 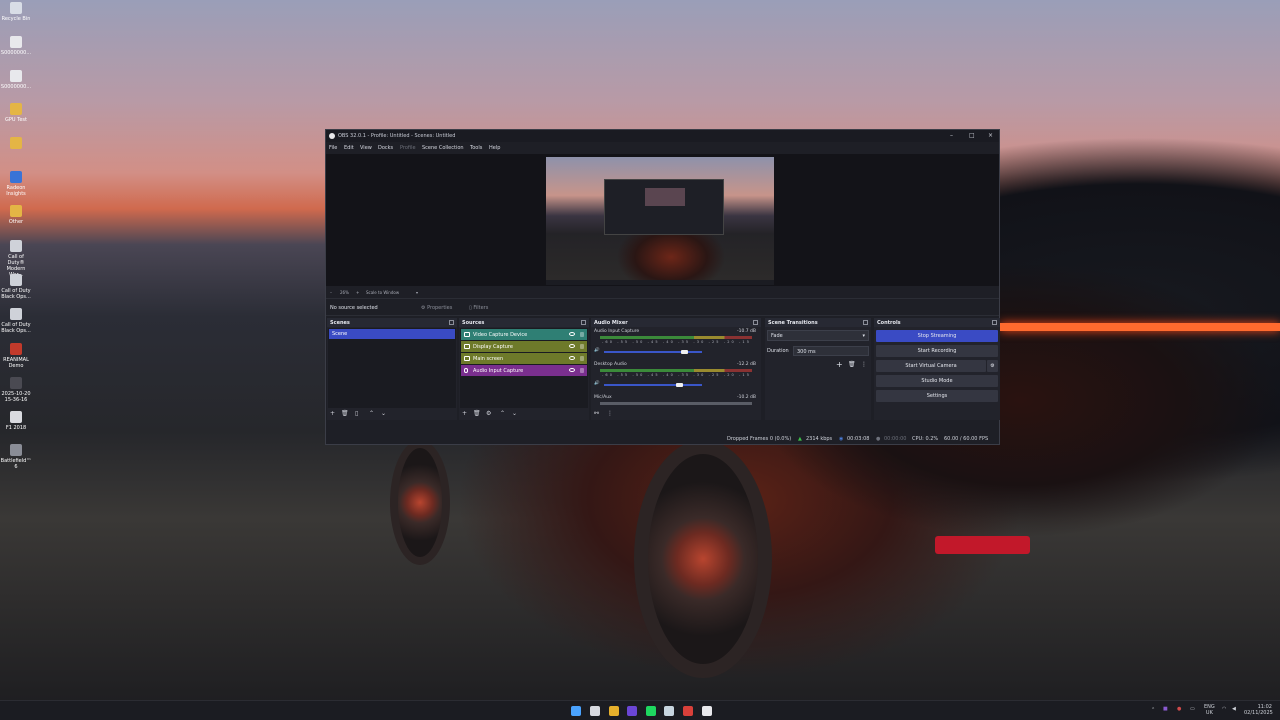 What do you see at coordinates (937, 381) in the screenshot?
I see `studio-mode-button: Studio Mode` at bounding box center [937, 381].